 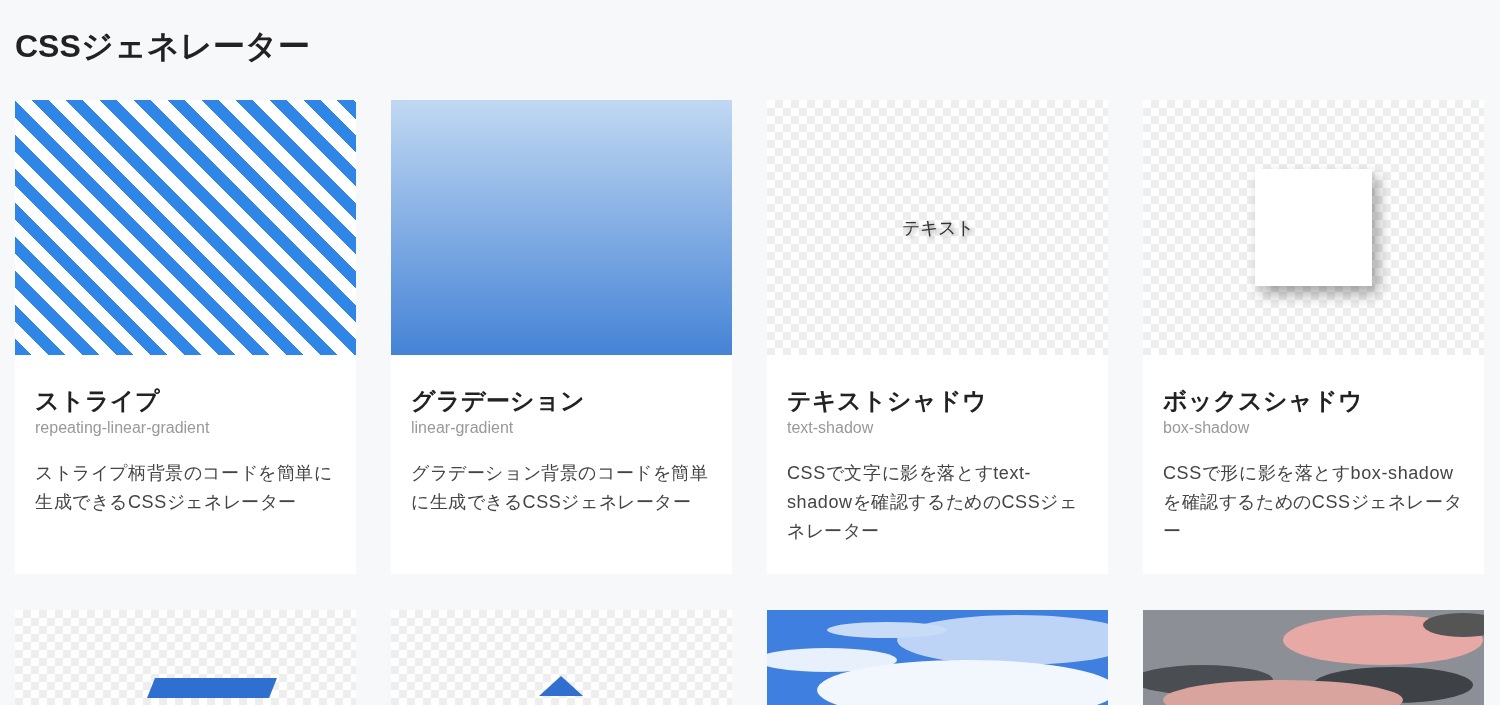 What do you see at coordinates (887, 401) in the screenshot?
I see `card-title: テキストシャドウ` at bounding box center [887, 401].